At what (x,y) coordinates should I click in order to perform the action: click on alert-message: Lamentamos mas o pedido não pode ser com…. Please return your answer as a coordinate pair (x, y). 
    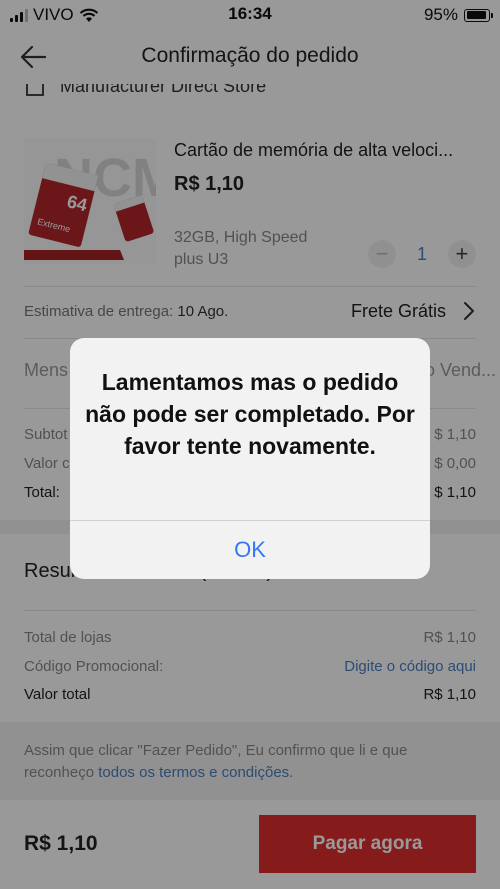
    Looking at the image, I should click on (250, 414).